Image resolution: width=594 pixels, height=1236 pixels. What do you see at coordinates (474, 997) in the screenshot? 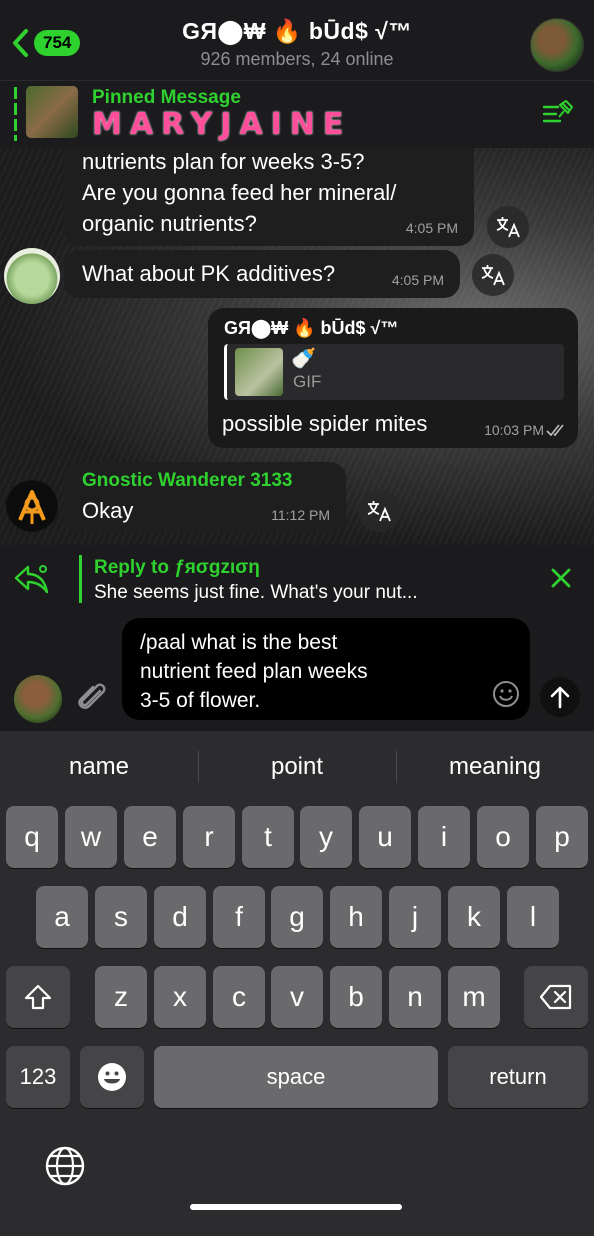
I see `key-m: m` at bounding box center [474, 997].